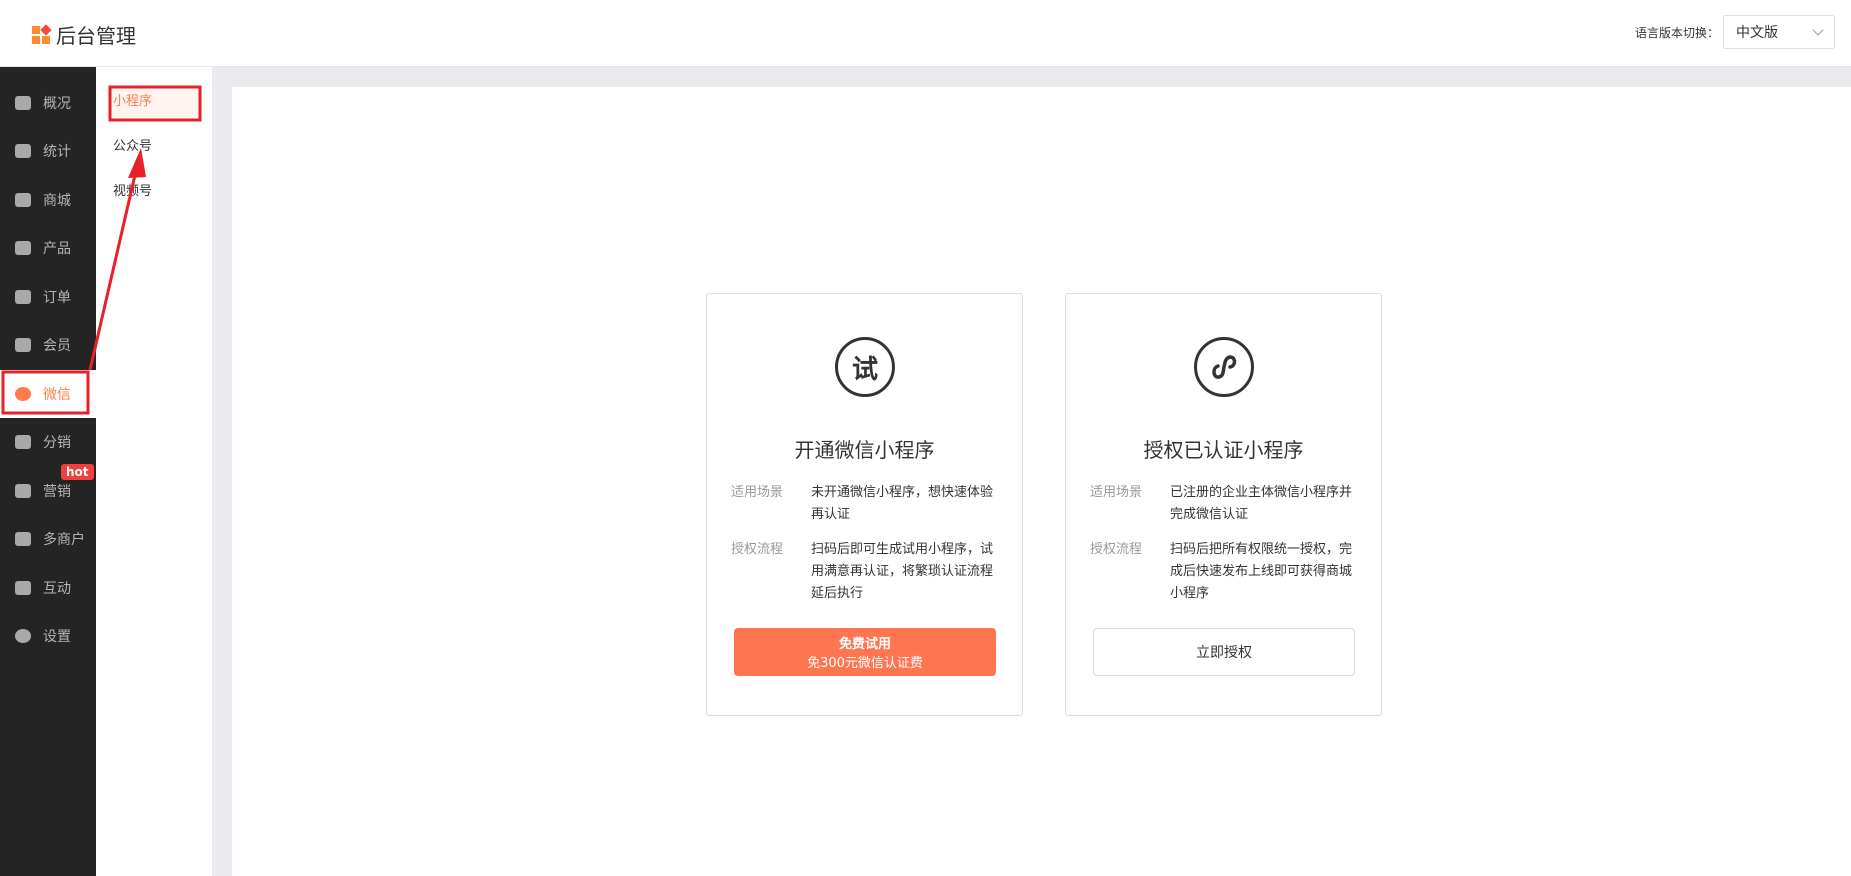  I want to click on sidebar-item-distribution: 分销, so click(48, 442).